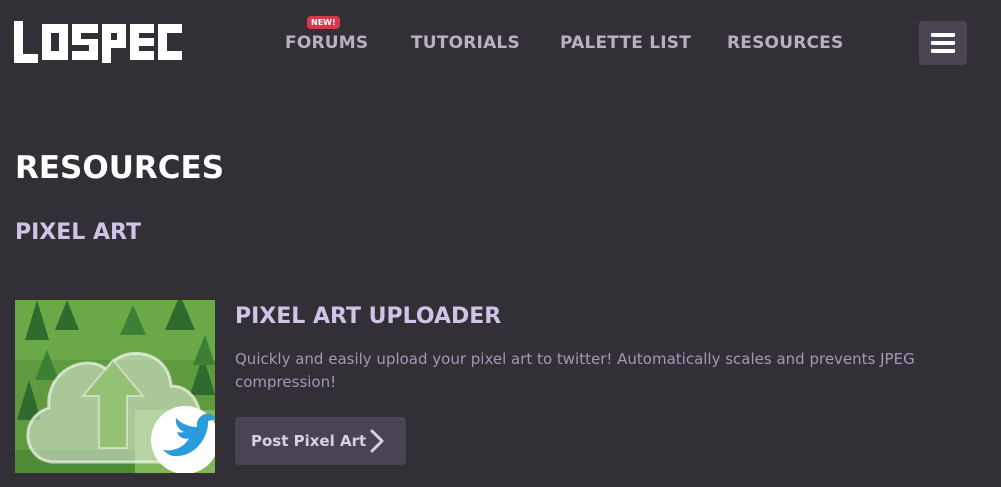 This screenshot has width=1001, height=487. What do you see at coordinates (465, 43) in the screenshot?
I see `nav-tutorials: TUTORIALS` at bounding box center [465, 43].